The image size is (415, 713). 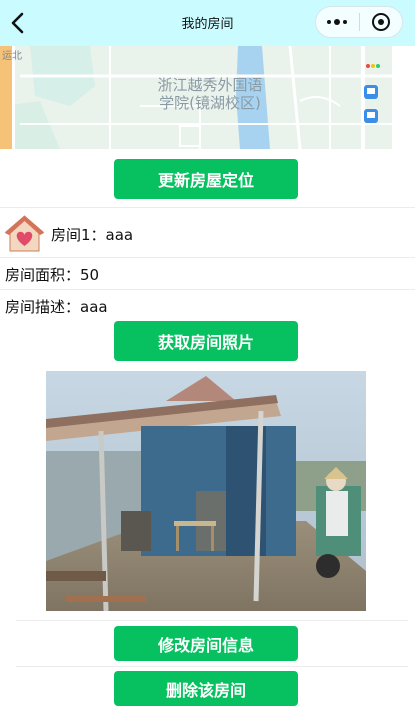 What do you see at coordinates (206, 341) in the screenshot?
I see `get-photo-button: 获取房间照片` at bounding box center [206, 341].